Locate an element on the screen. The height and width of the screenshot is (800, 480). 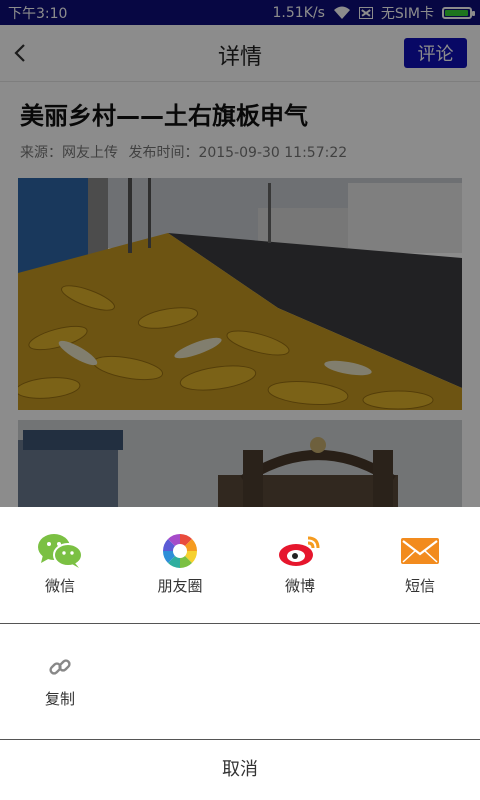
share-moments: 朋友圈 is located at coordinates (180, 563).